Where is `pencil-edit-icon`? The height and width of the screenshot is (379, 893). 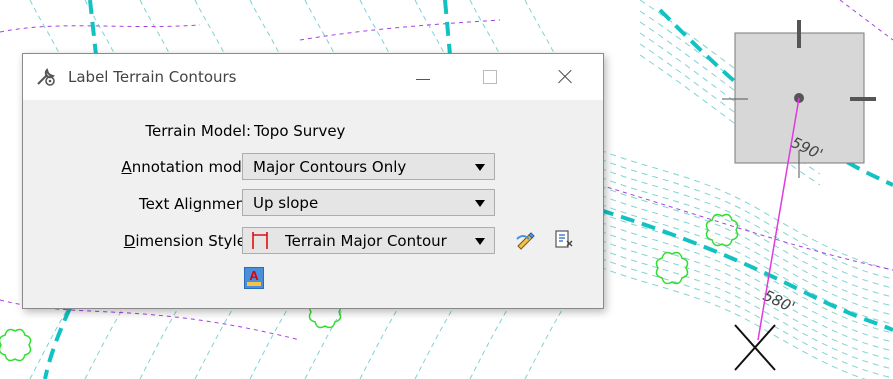 pencil-edit-icon is located at coordinates (526, 240).